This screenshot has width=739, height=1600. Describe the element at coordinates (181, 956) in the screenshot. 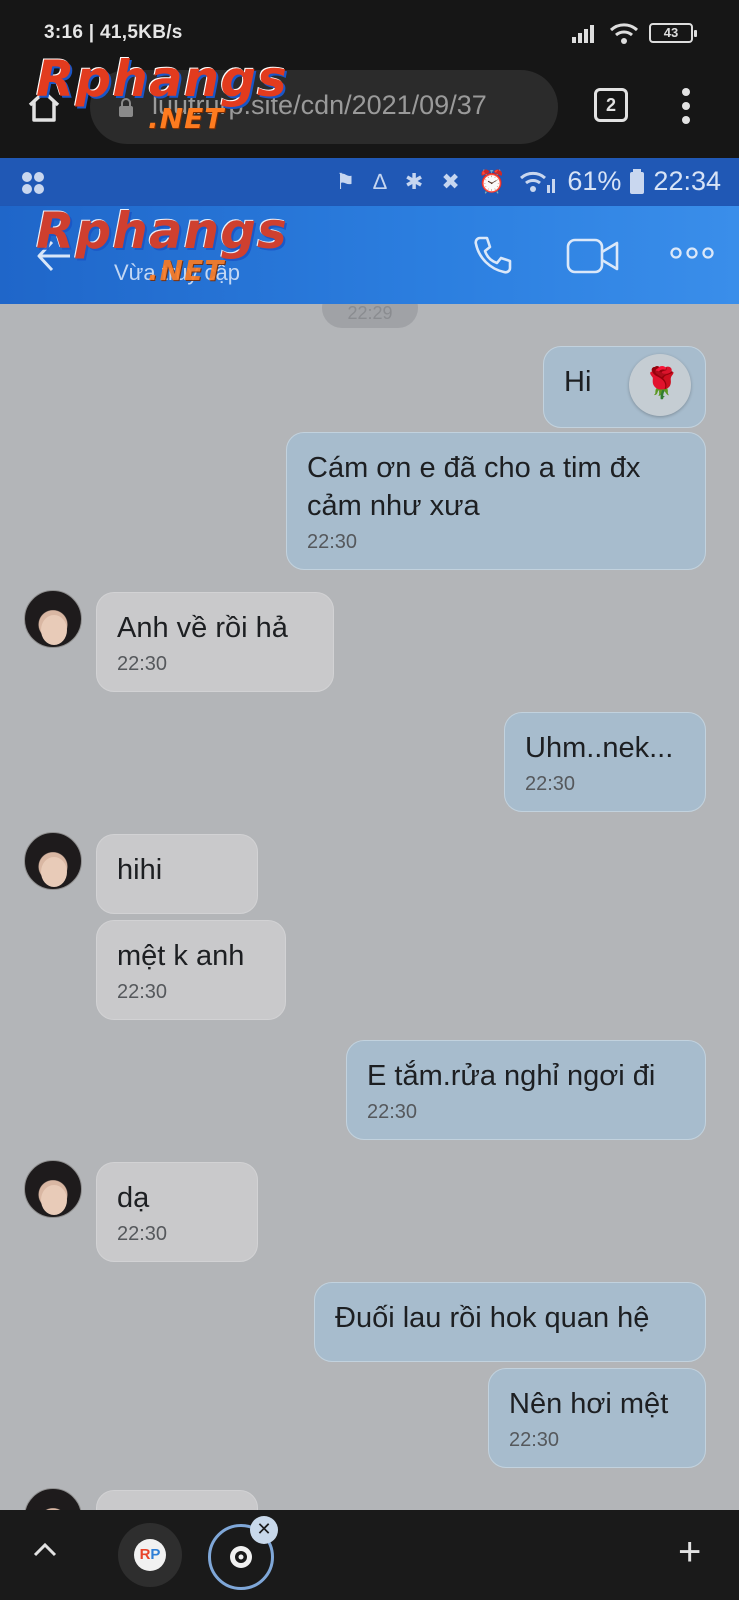

I see `message-text: mệt k anh` at that location.